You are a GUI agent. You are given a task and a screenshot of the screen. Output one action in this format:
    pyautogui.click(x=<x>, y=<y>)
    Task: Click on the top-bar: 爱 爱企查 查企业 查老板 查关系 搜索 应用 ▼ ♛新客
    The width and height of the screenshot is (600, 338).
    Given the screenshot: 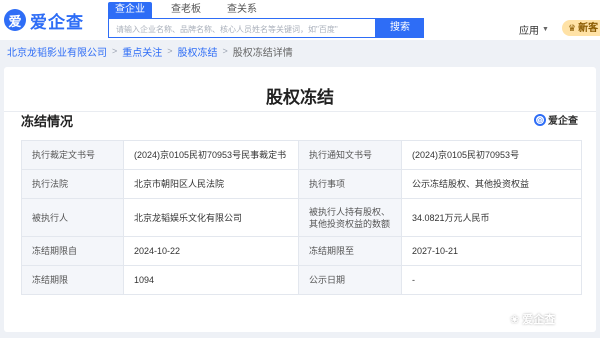 What is the action you would take?
    pyautogui.click(x=300, y=20)
    